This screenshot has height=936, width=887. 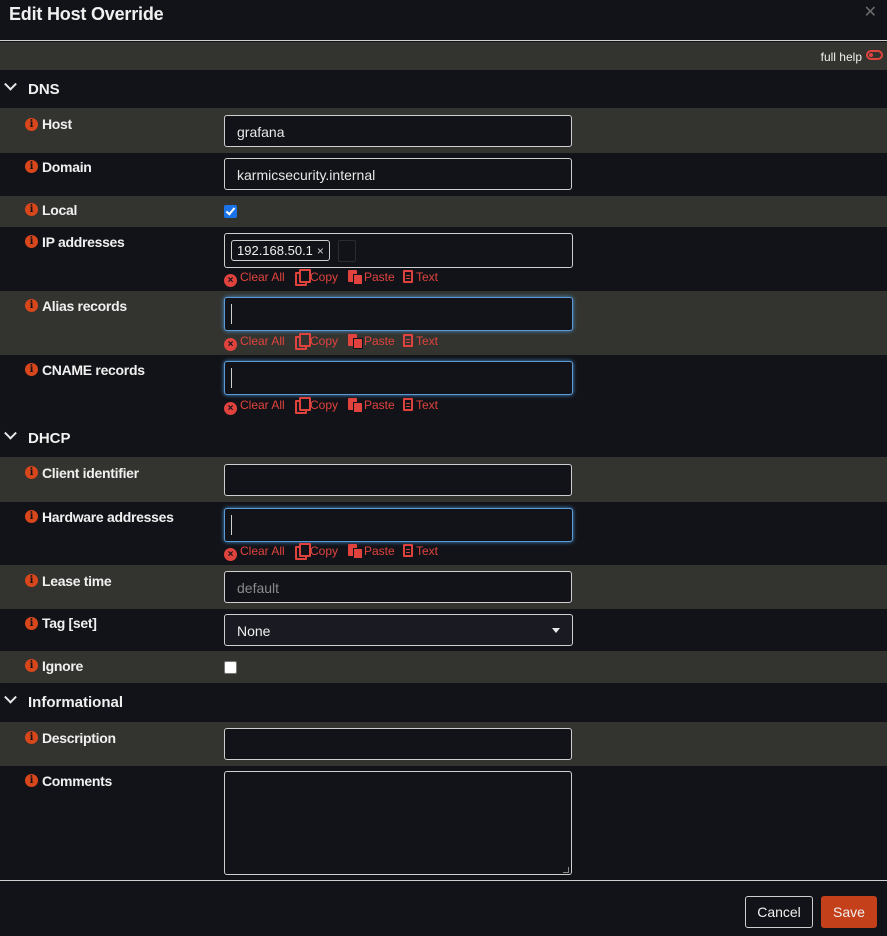 What do you see at coordinates (398, 480) in the screenshot?
I see `client-identifier-input` at bounding box center [398, 480].